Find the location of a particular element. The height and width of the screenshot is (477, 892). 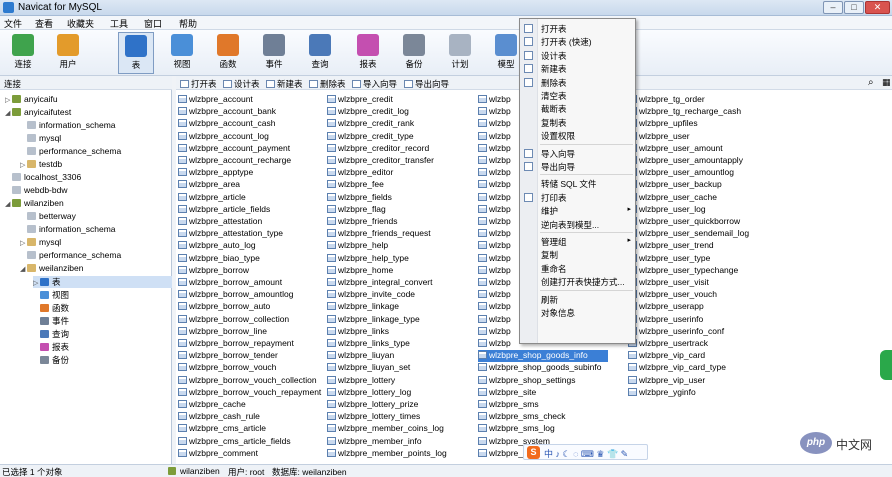

table-item: wlzbpre_sms_log is located at coordinates (551, 429).